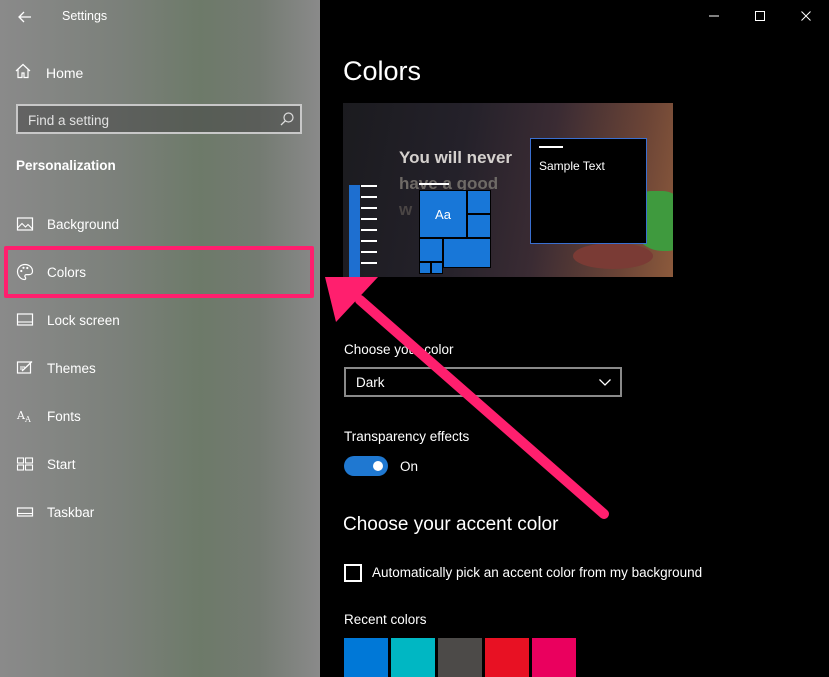 The width and height of the screenshot is (829, 677). Describe the element at coordinates (370, 382) in the screenshot. I see `dropdown-value: Dark` at that location.